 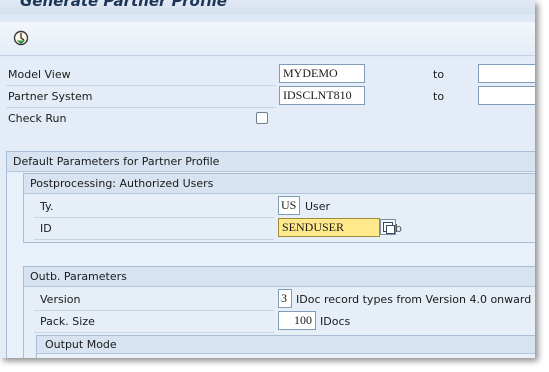 I want to click on model-view-to-label: to, so click(x=439, y=74).